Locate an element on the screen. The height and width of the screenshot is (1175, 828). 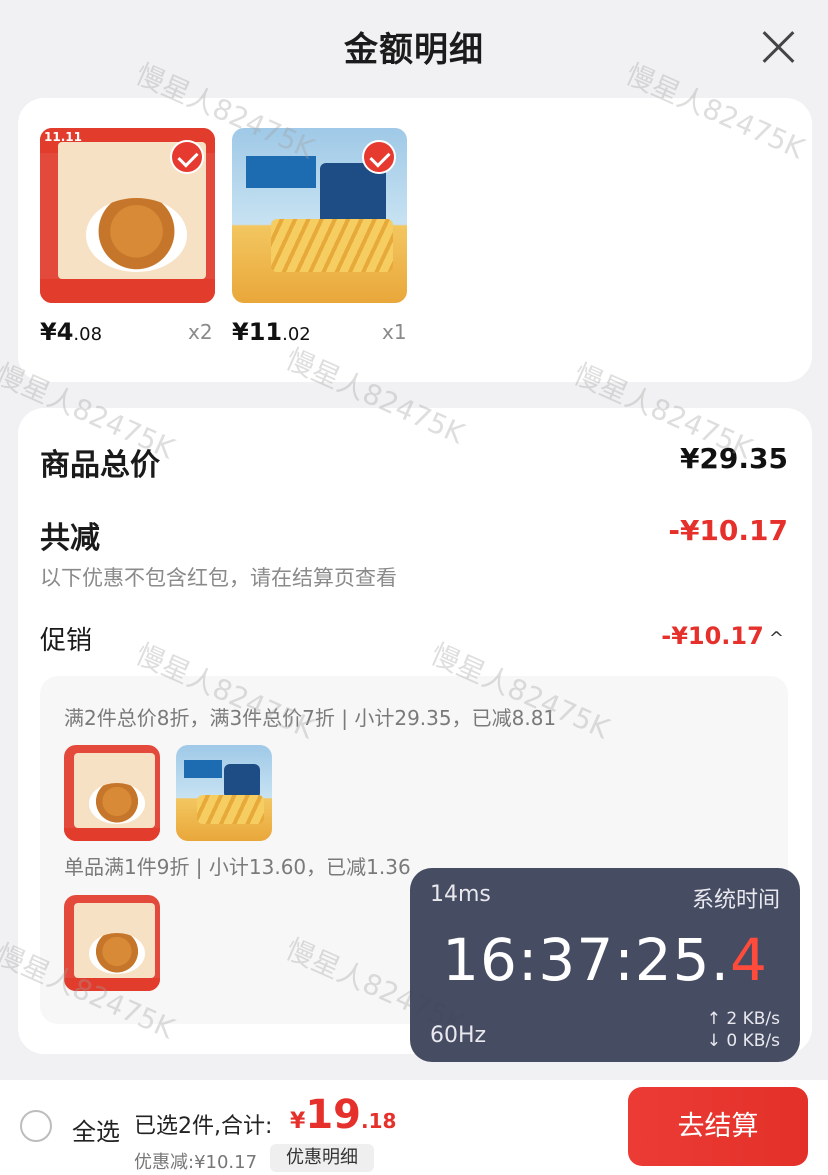
total-value: ¥29.35 is located at coordinates (733, 458).